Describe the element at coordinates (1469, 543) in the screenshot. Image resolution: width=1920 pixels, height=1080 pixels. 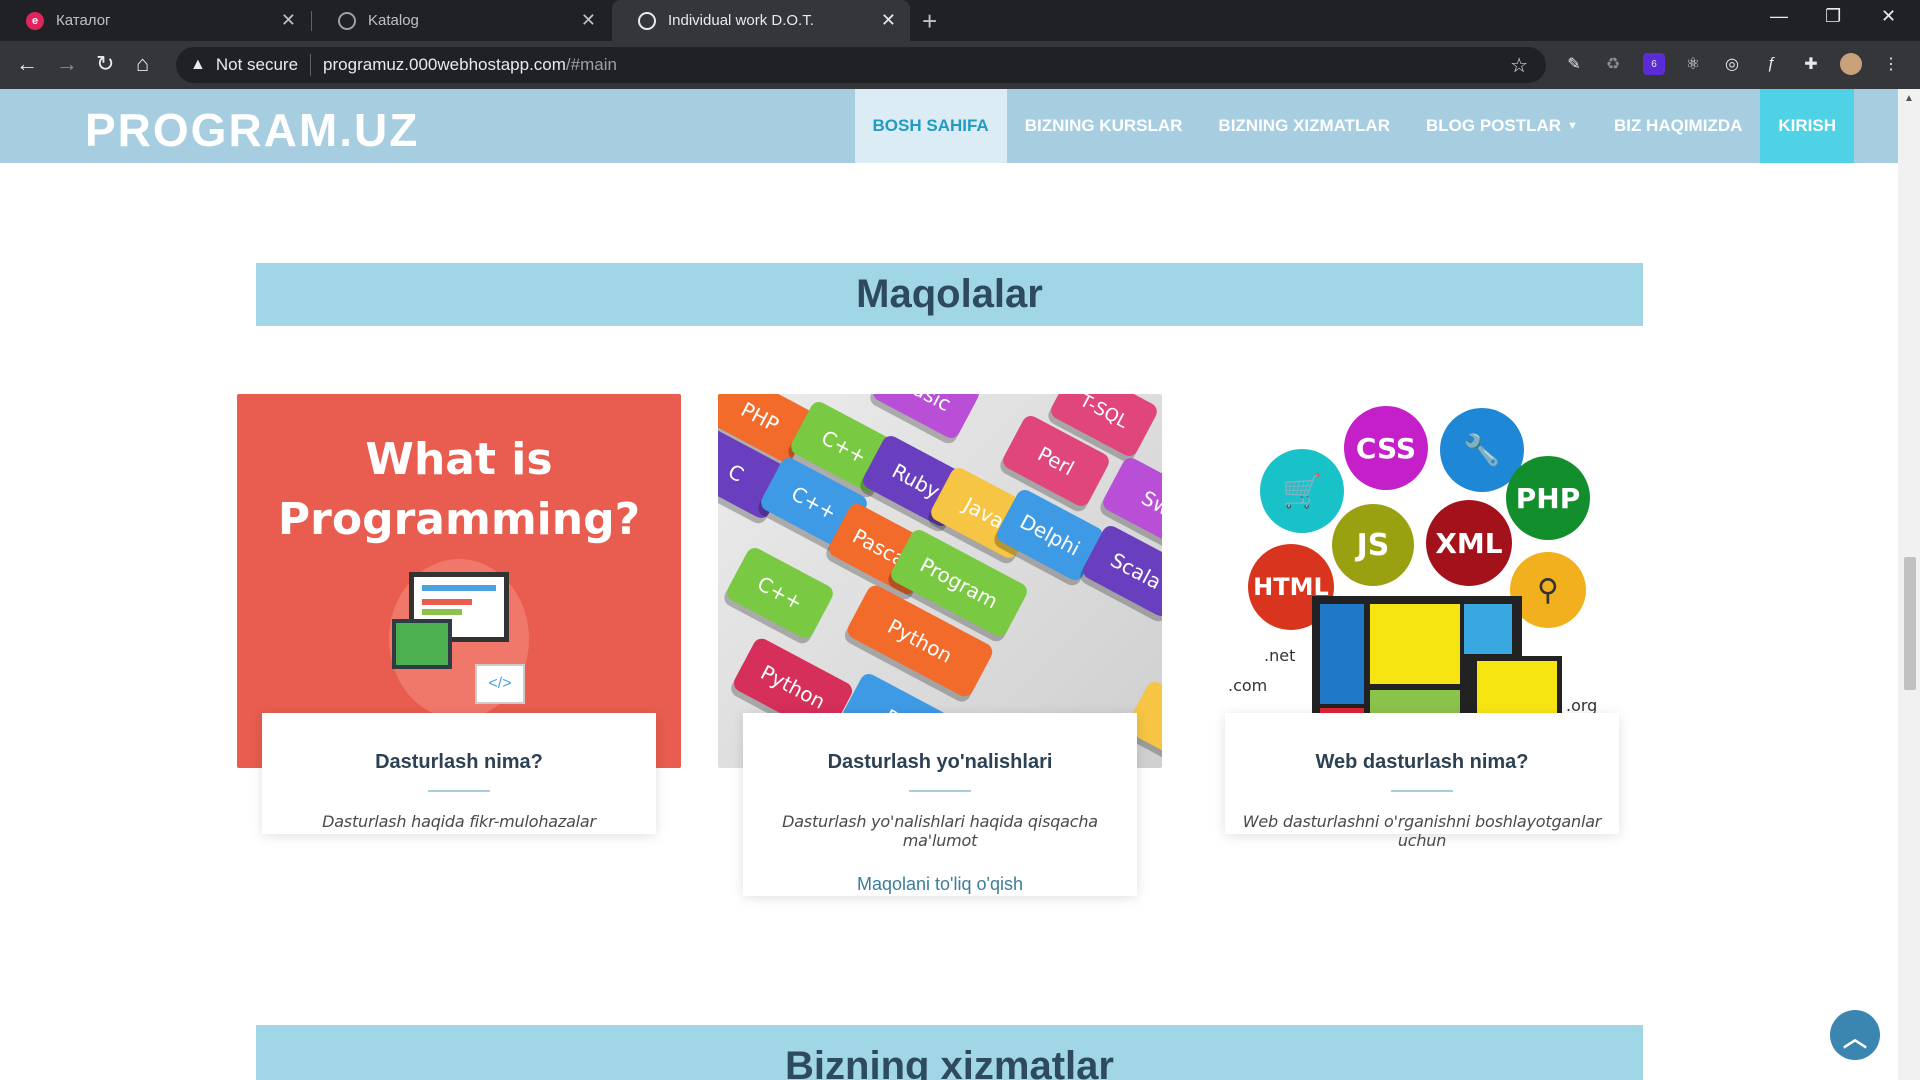
I see `xml-badge: XML` at that location.